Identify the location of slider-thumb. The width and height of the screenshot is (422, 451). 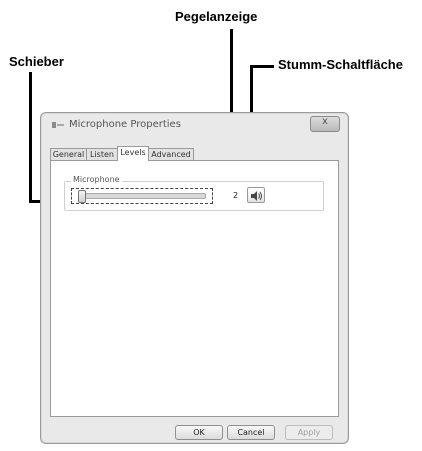
(82, 196).